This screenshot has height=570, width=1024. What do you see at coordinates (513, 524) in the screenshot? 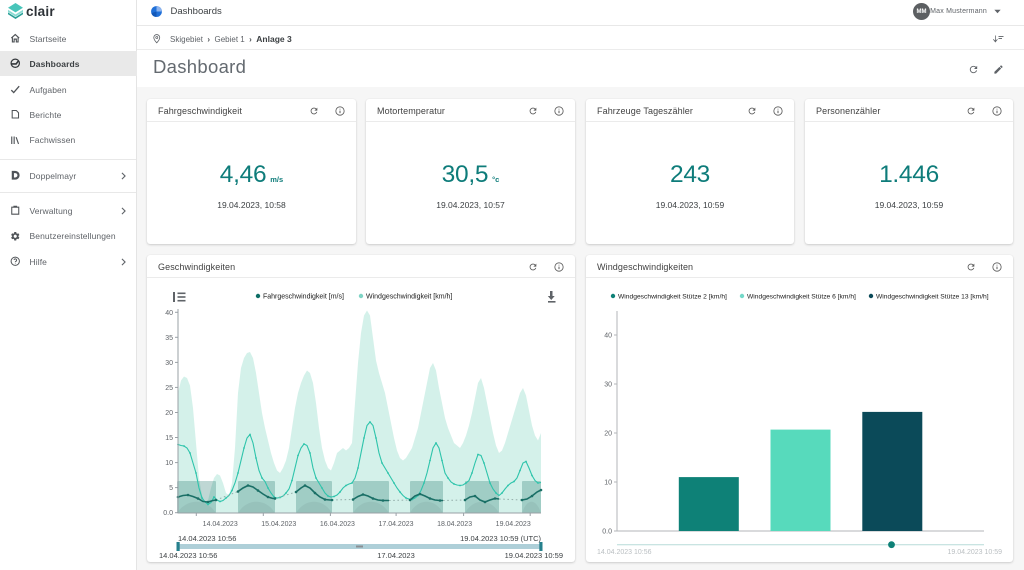
I see `svg-text: 19.04.2023` at bounding box center [513, 524].